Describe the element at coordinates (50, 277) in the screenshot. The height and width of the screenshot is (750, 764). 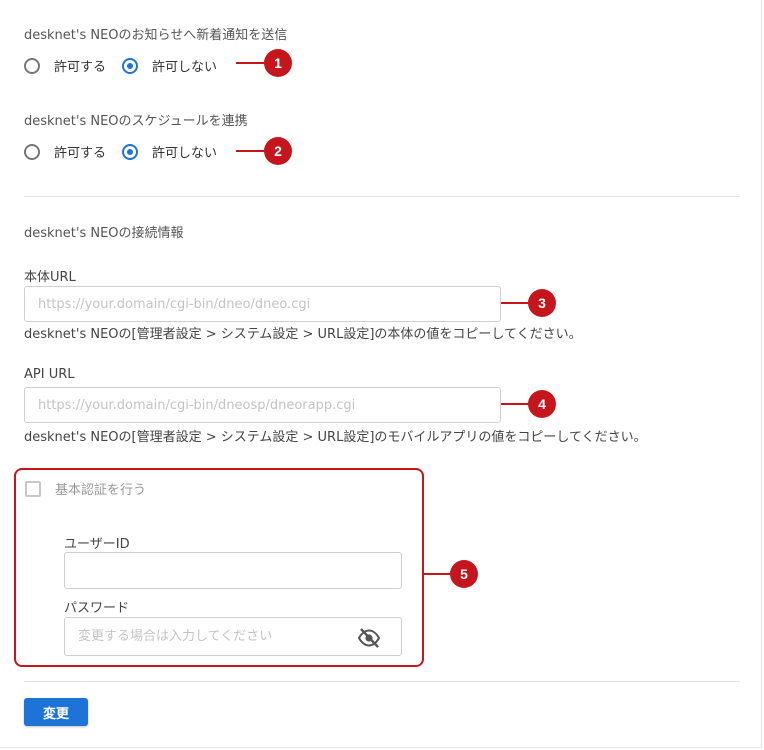
I see `main-url-label: 本体URL` at that location.